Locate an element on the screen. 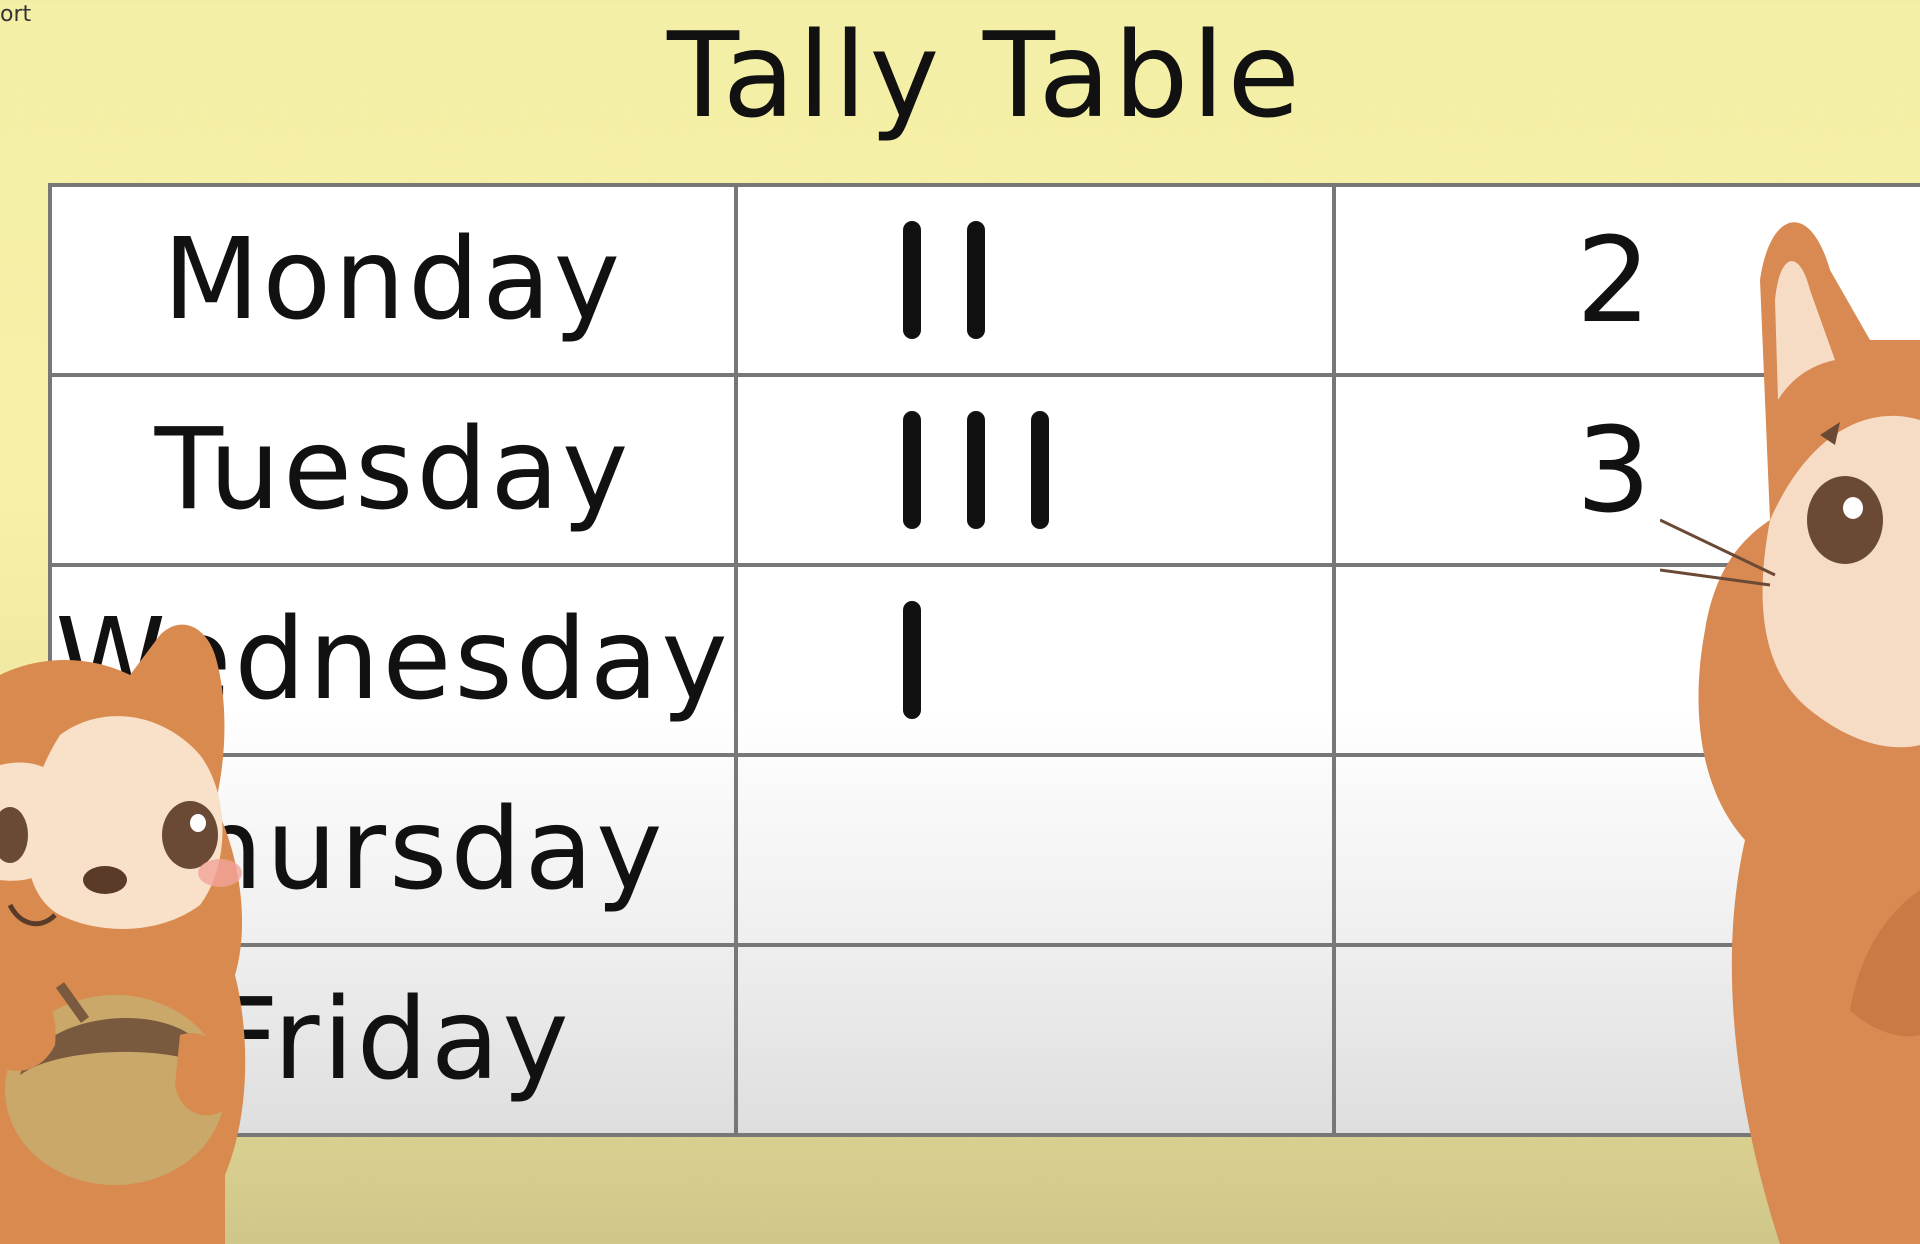 Image resolution: width=1920 pixels, height=1244 pixels. squirrel-illustration is located at coordinates (123, 934).